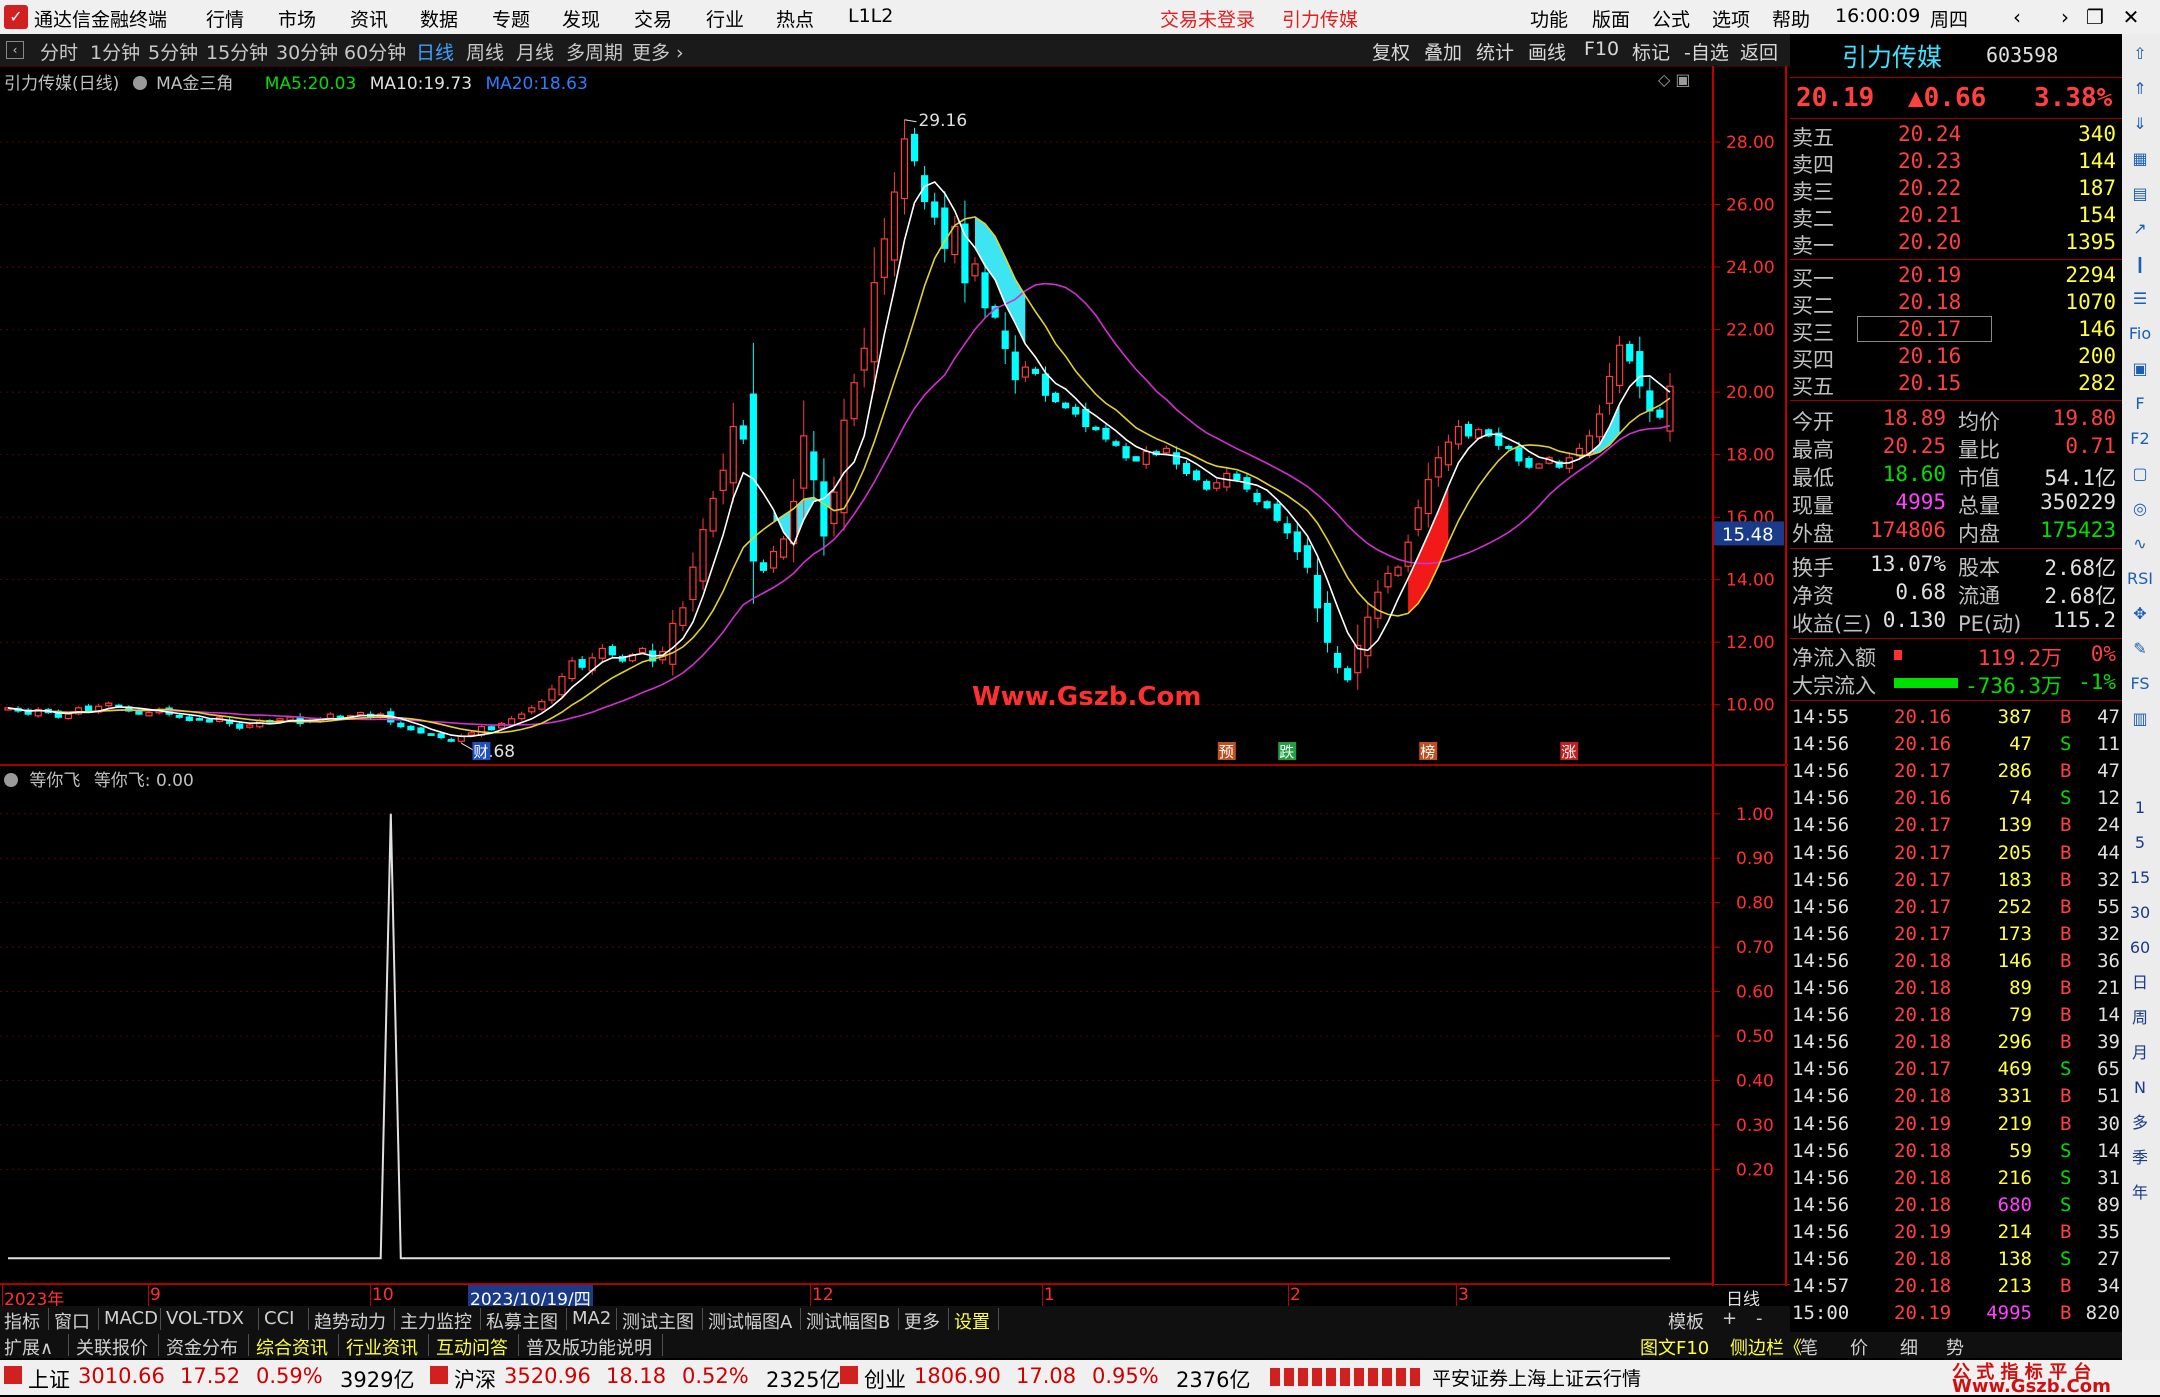 The image size is (2160, 1397). Describe the element at coordinates (1495, 51) in the screenshot. I see `toolbar-2: 统计` at that location.